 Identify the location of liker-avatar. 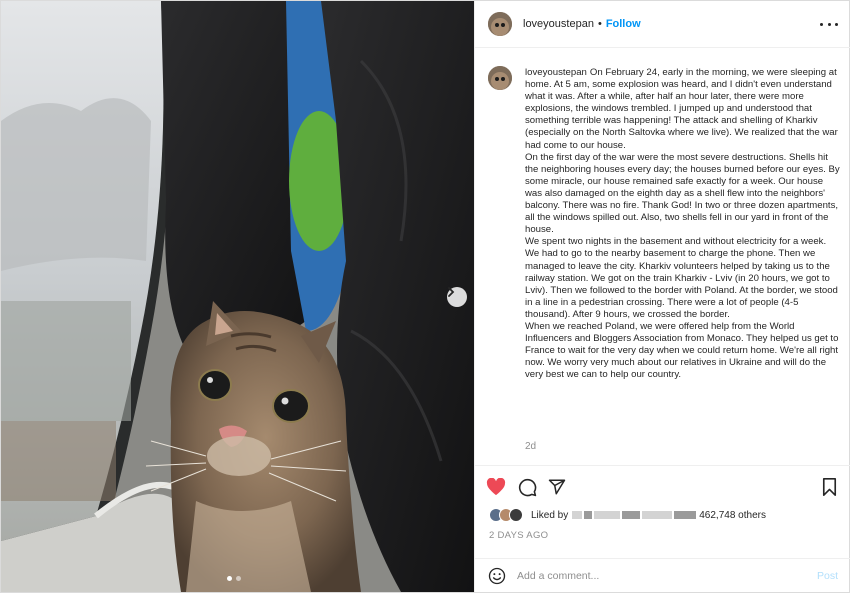
(516, 515).